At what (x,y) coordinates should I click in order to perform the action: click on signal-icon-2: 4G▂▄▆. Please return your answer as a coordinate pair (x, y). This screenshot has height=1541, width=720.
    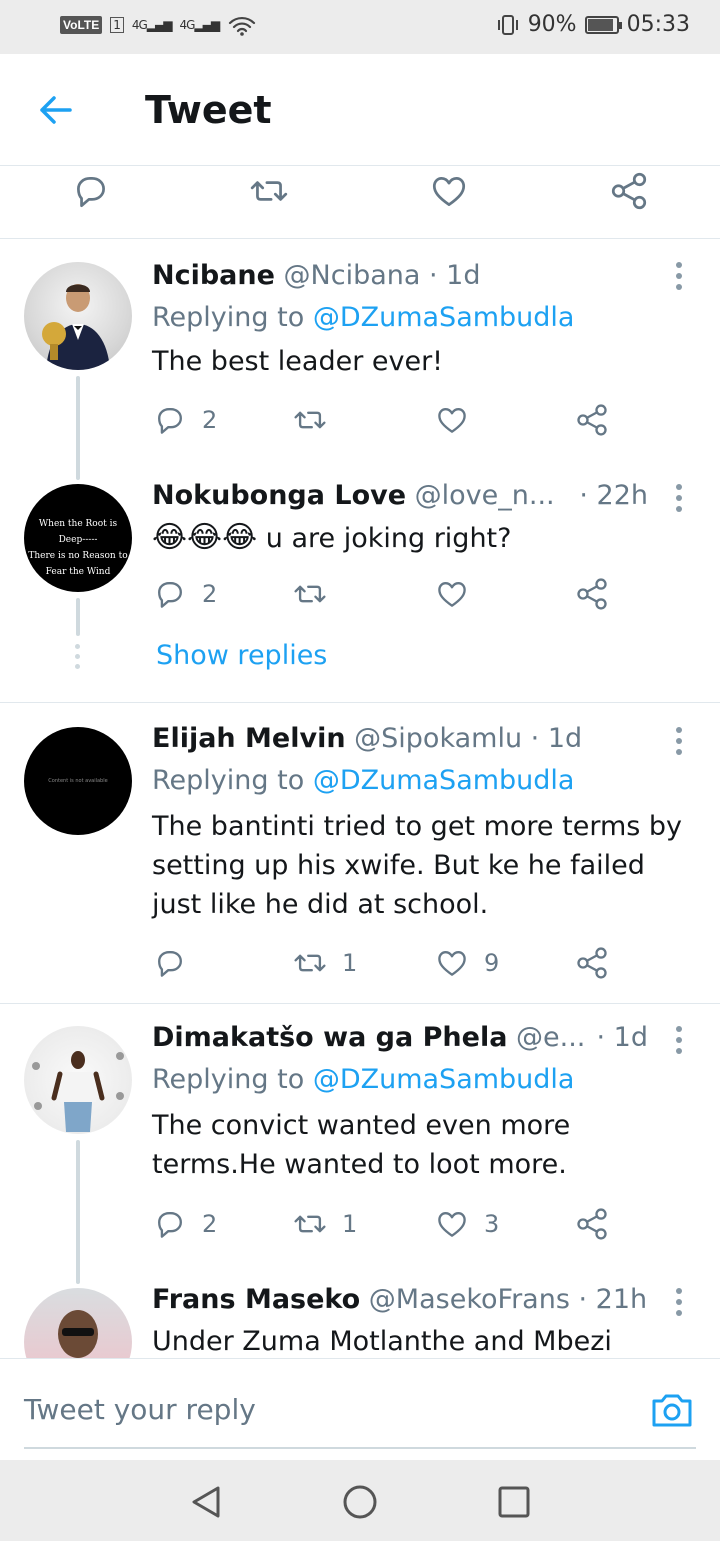
    Looking at the image, I should click on (199, 25).